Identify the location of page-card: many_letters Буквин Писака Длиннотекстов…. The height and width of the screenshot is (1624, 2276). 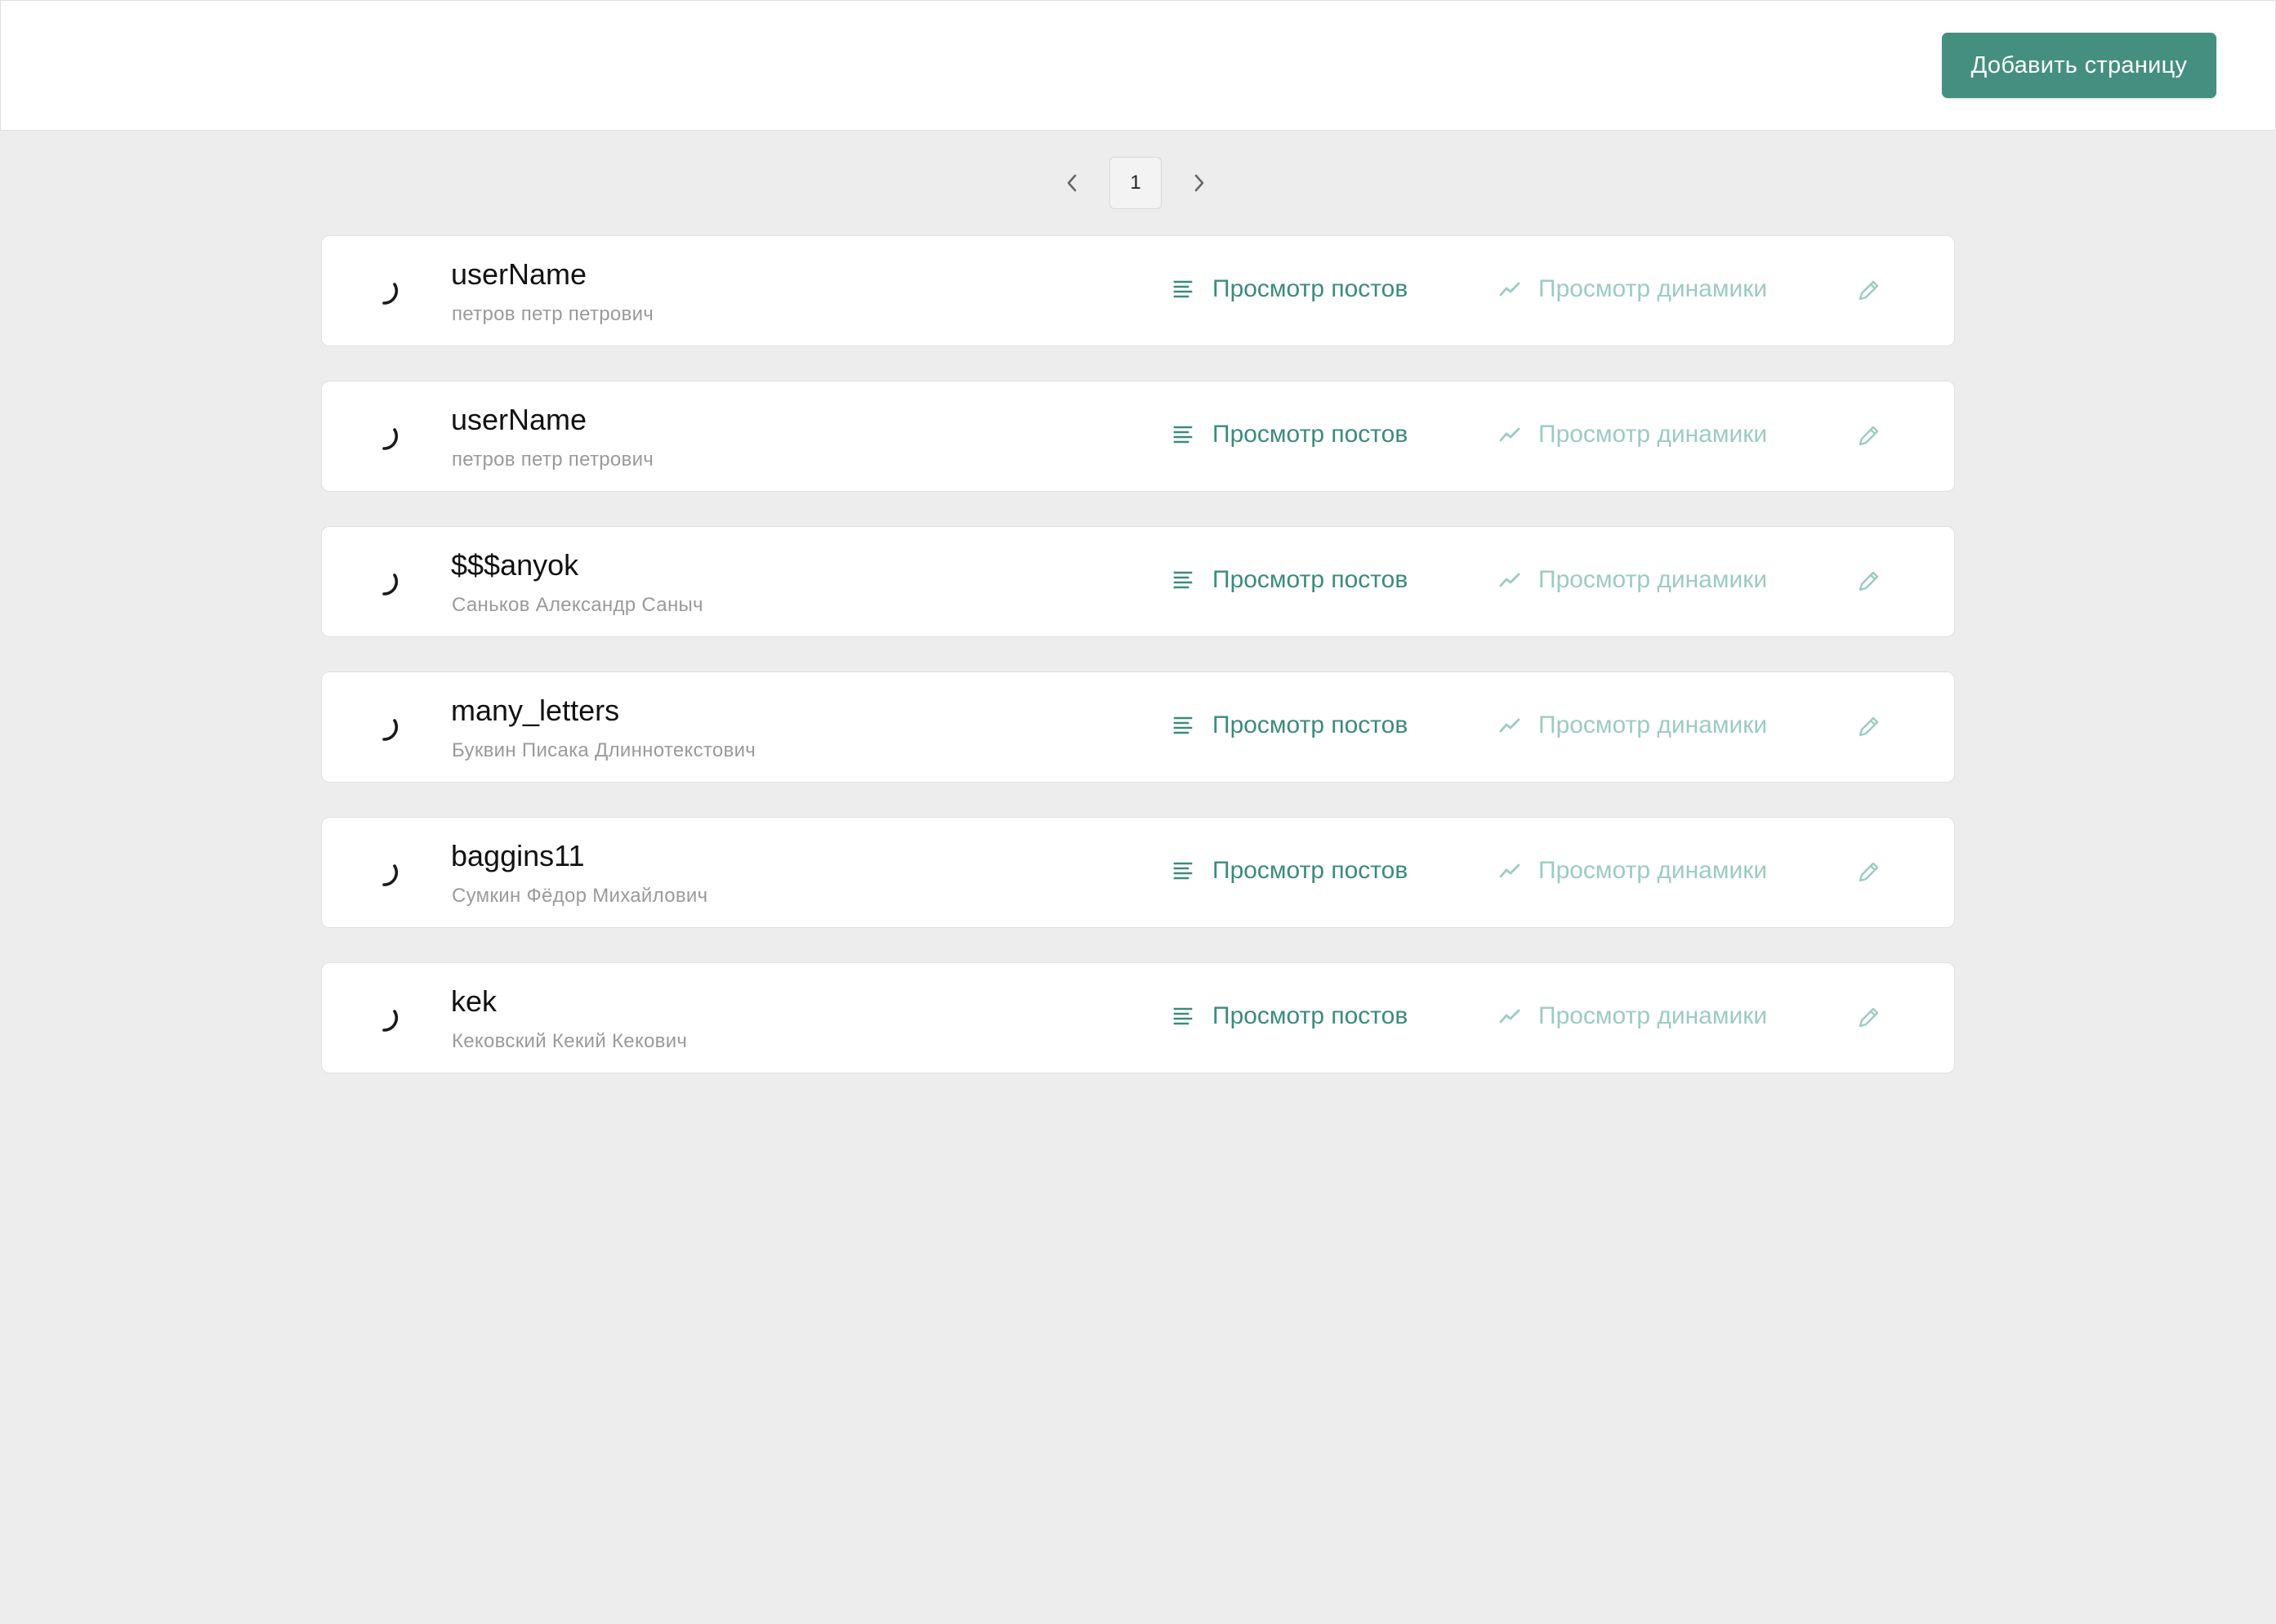
(1138, 727).